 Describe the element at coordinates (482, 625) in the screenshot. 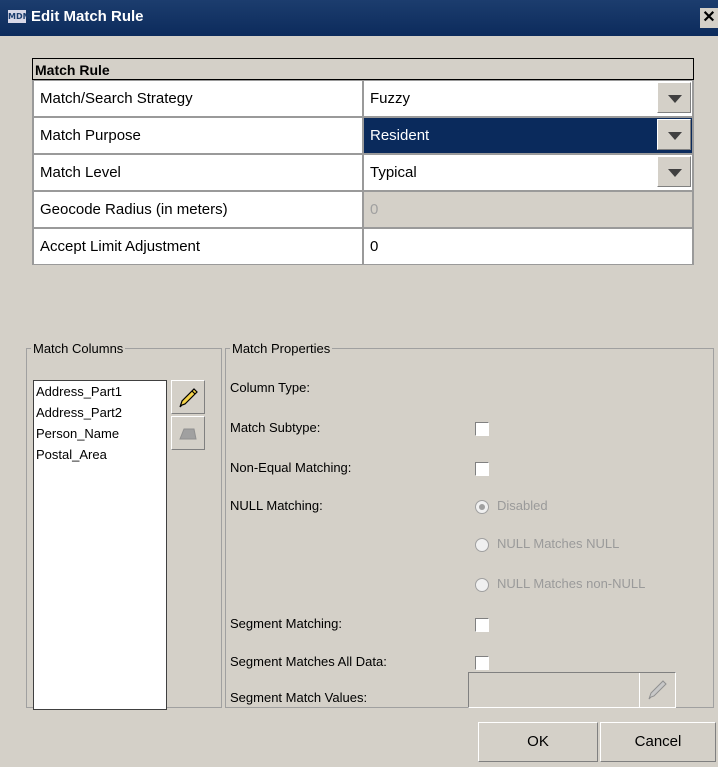

I see `segment-matching-checkbox` at that location.